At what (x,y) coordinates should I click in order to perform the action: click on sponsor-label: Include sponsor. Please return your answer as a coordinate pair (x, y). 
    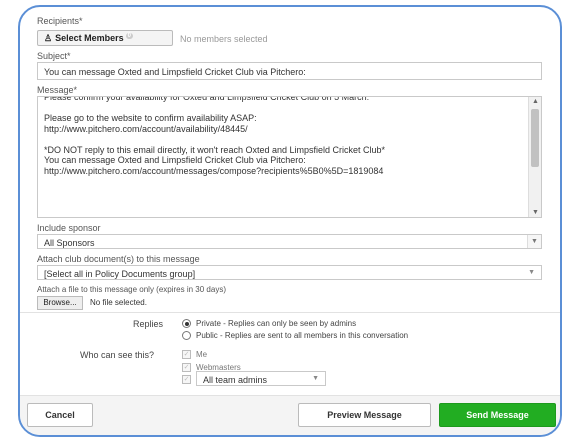
    Looking at the image, I should click on (69, 228).